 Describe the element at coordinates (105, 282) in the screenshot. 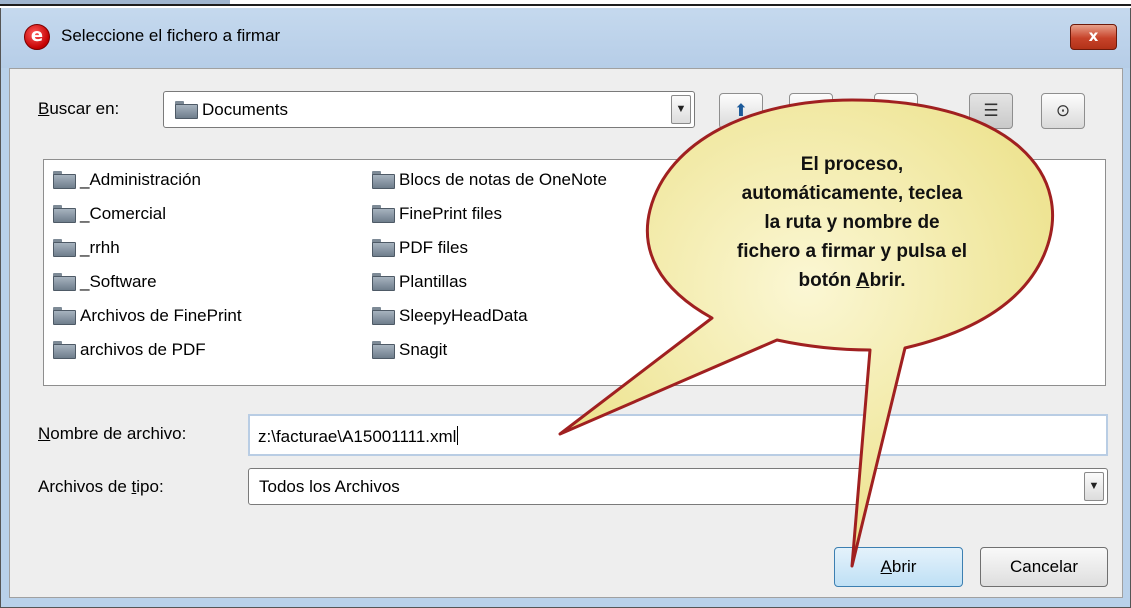

I see `list-item: _Software` at that location.